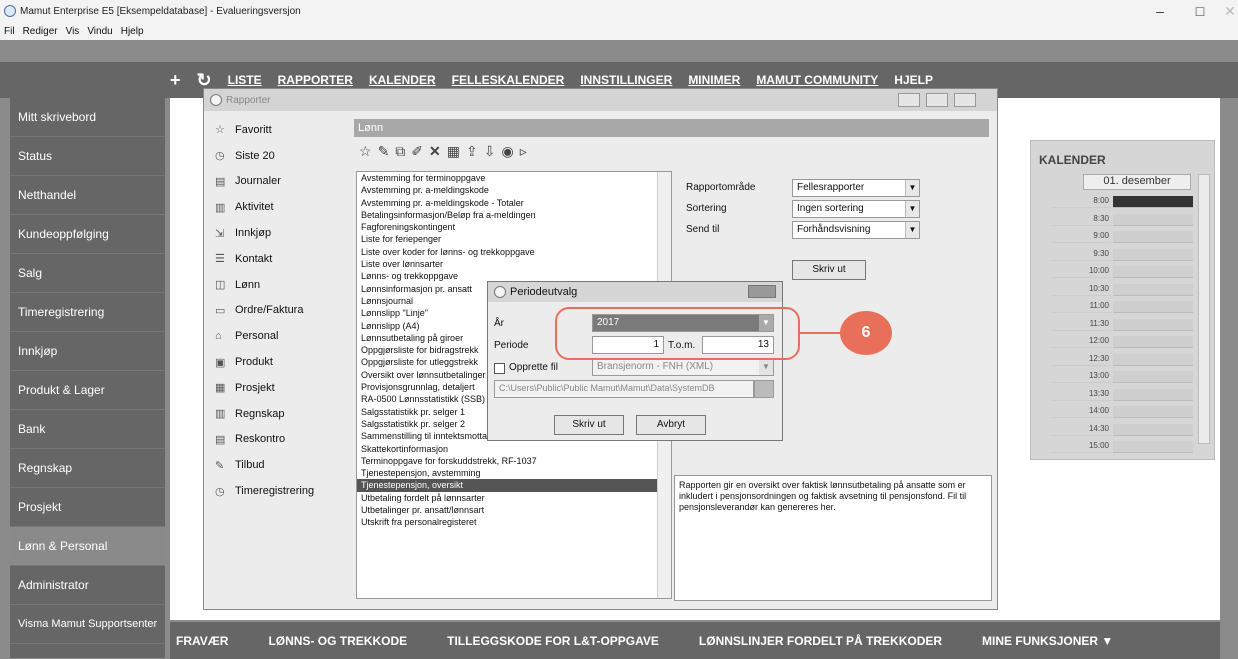  Describe the element at coordinates (714, 80) in the screenshot. I see `nav-minimer: MINIMER` at that location.